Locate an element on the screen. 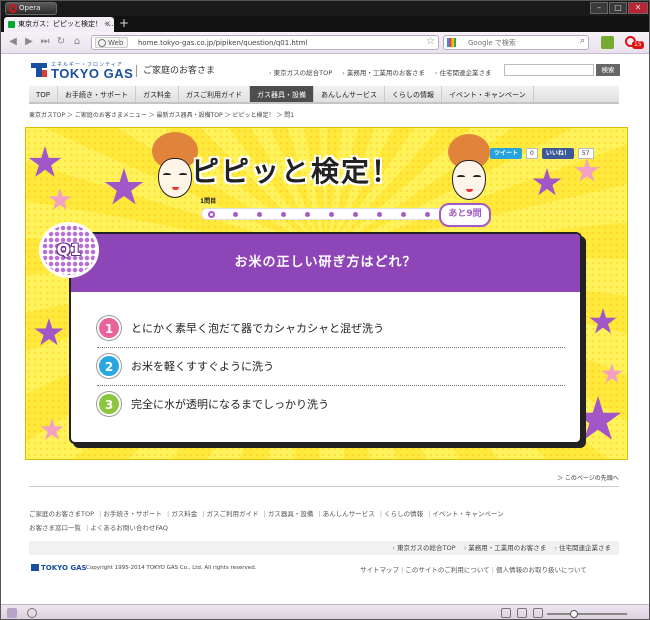 The image size is (650, 620). window-controls: – □ ✕ is located at coordinates (619, 8).